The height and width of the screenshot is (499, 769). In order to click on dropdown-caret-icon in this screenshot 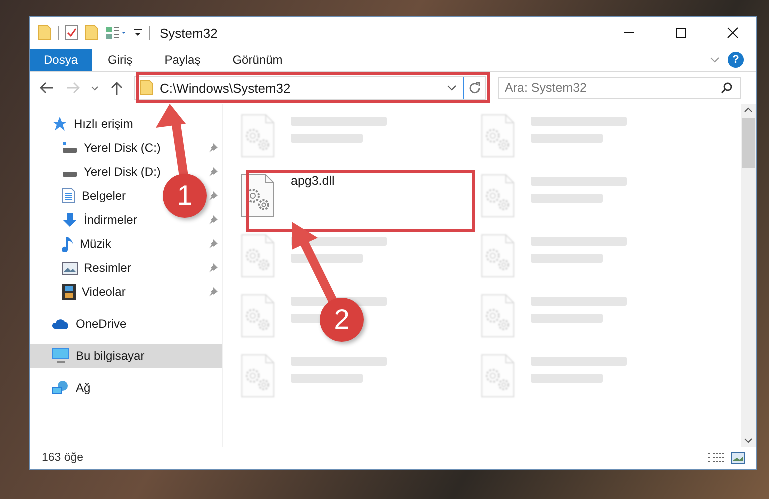, I will do `click(452, 88)`.